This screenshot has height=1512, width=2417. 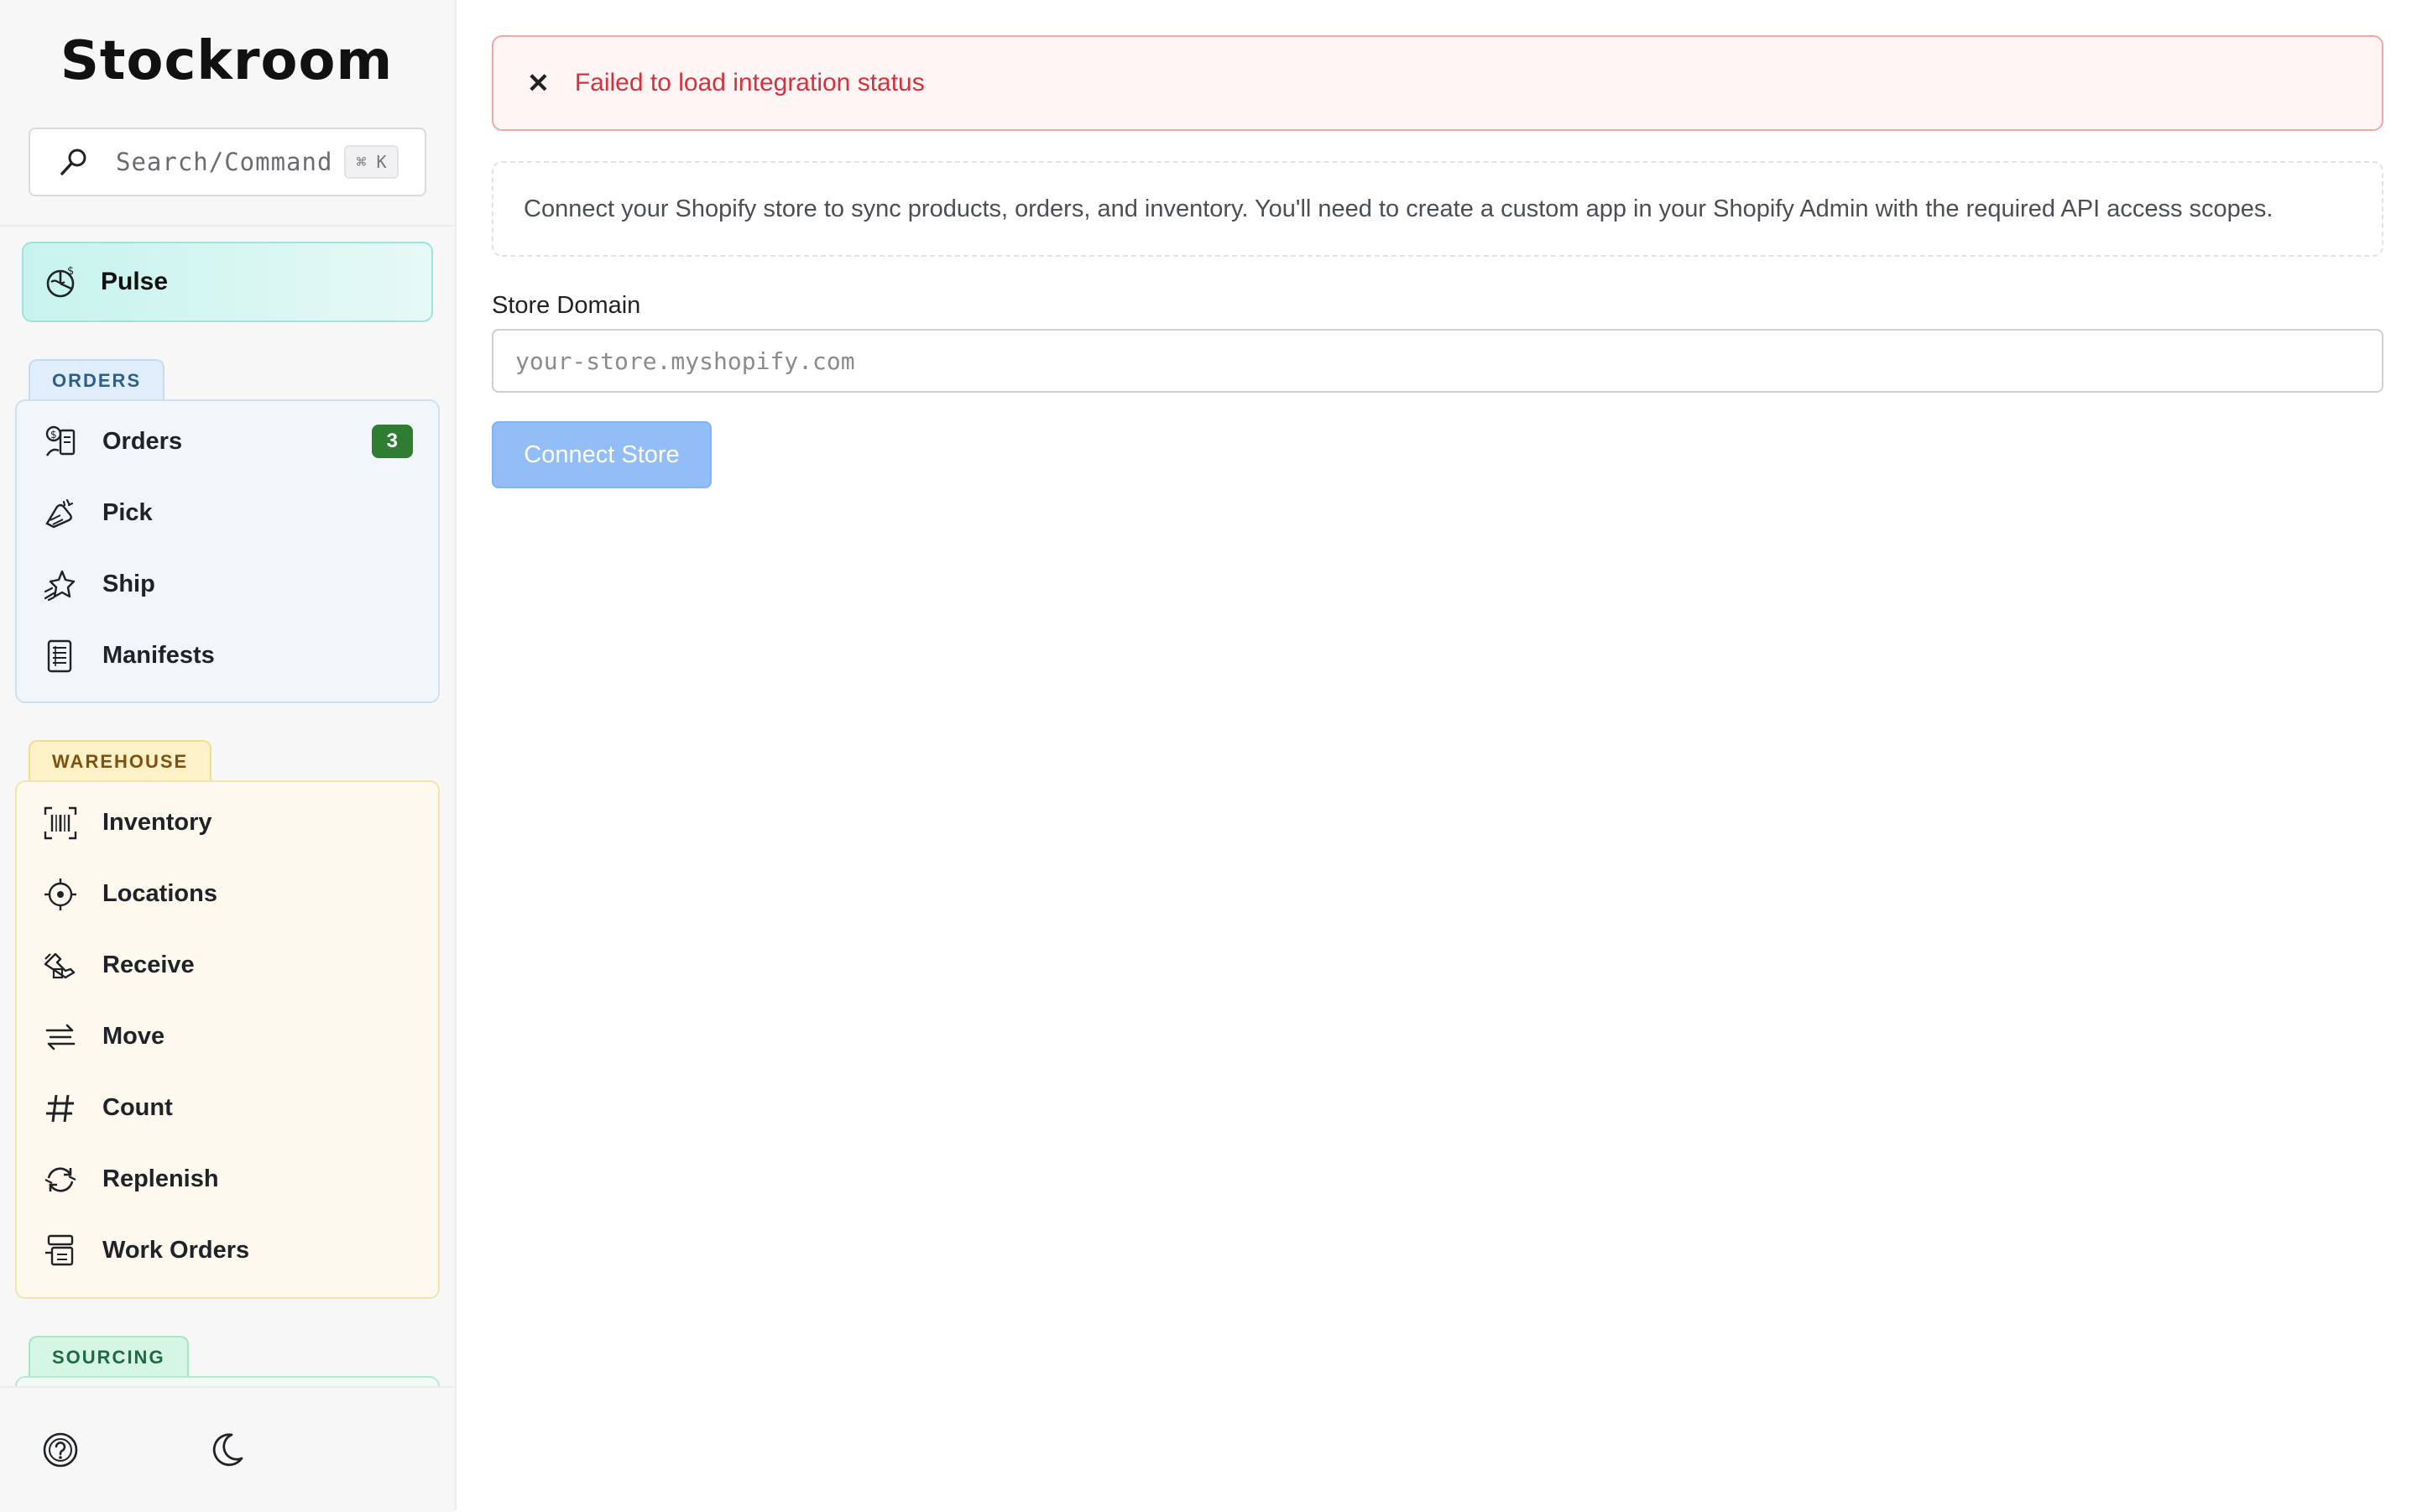 I want to click on search-command-box: Search/Command ⌘ K, so click(x=227, y=162).